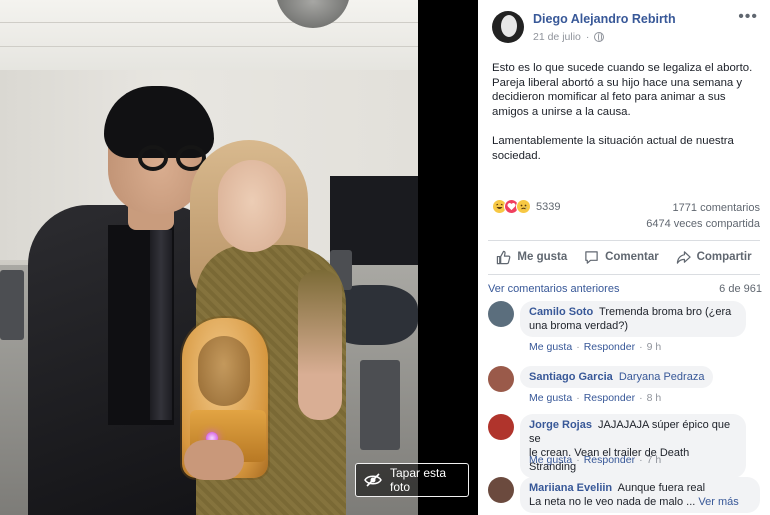 The height and width of the screenshot is (515, 770). What do you see at coordinates (418, 480) in the screenshot?
I see `tag-photo-label: Tapar esta foto` at bounding box center [418, 480].